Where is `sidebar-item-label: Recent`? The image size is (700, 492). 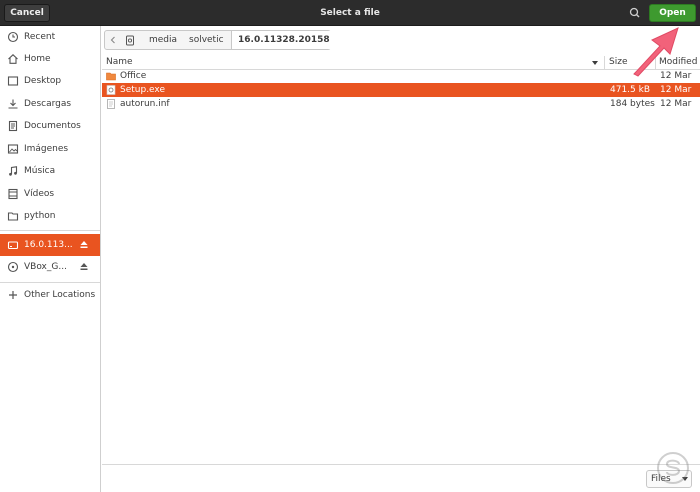 sidebar-item-label: Recent is located at coordinates (40, 37).